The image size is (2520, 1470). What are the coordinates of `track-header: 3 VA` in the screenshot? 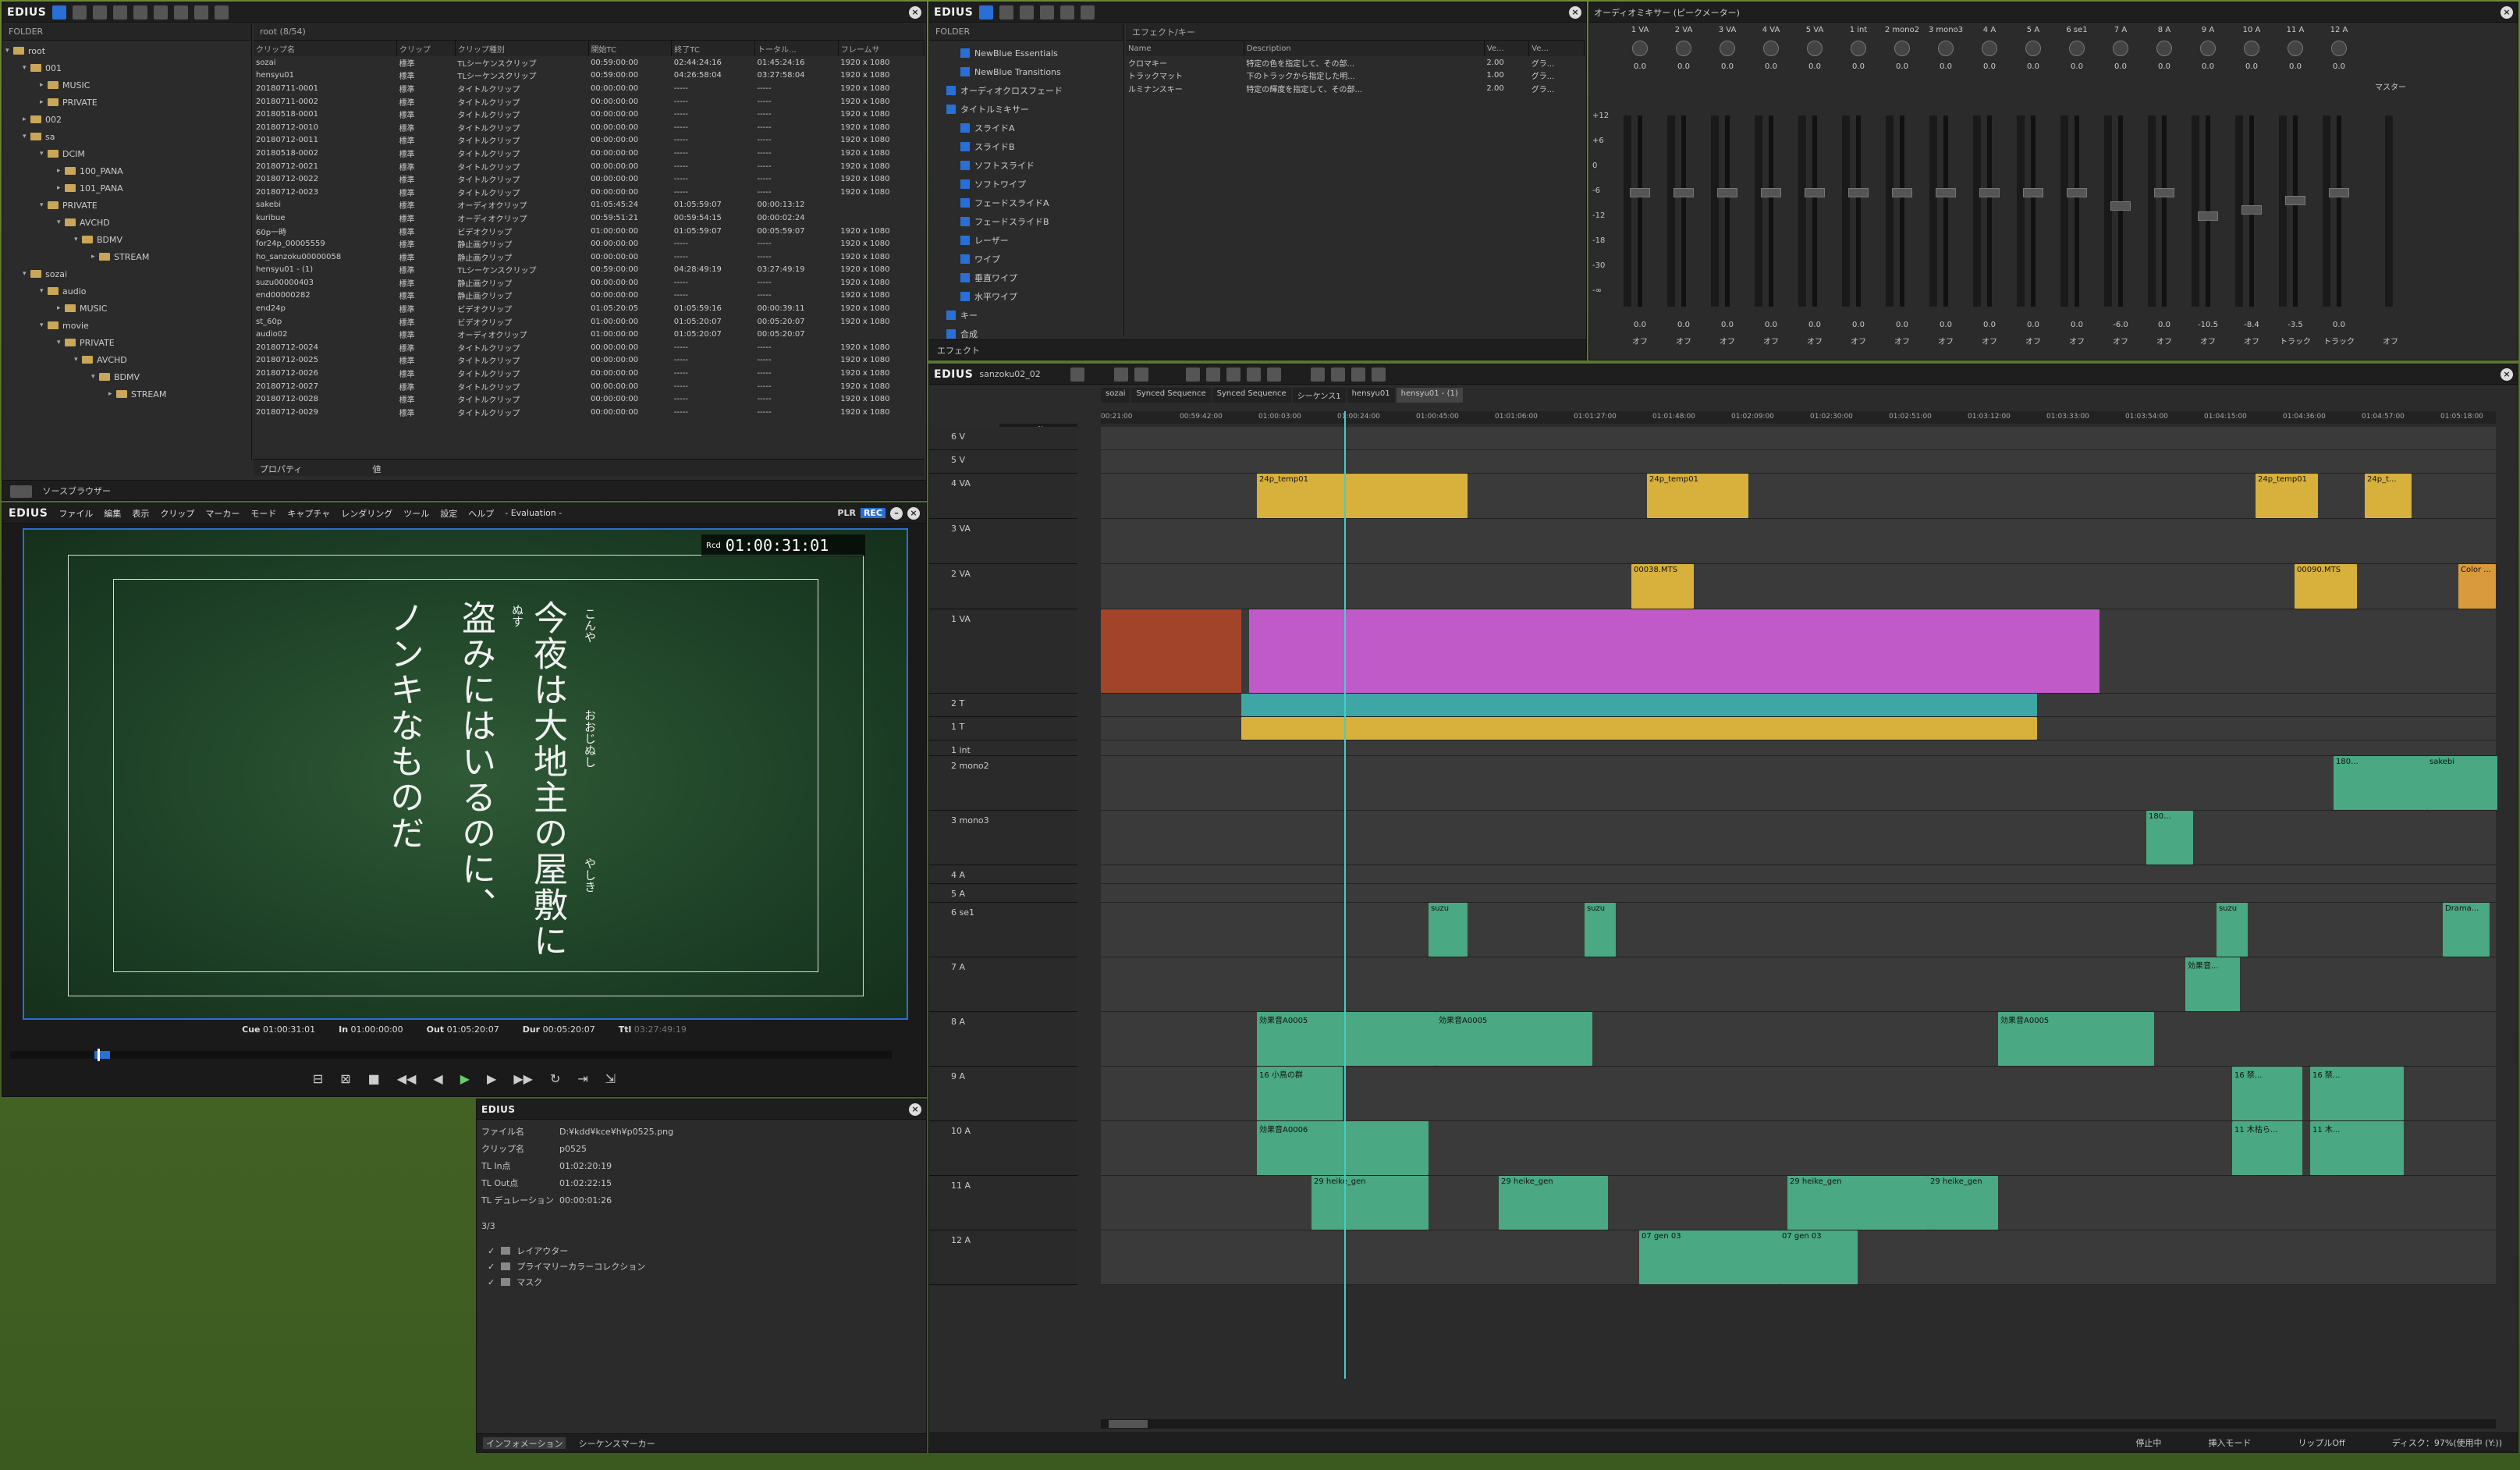 It's located at (1003, 541).